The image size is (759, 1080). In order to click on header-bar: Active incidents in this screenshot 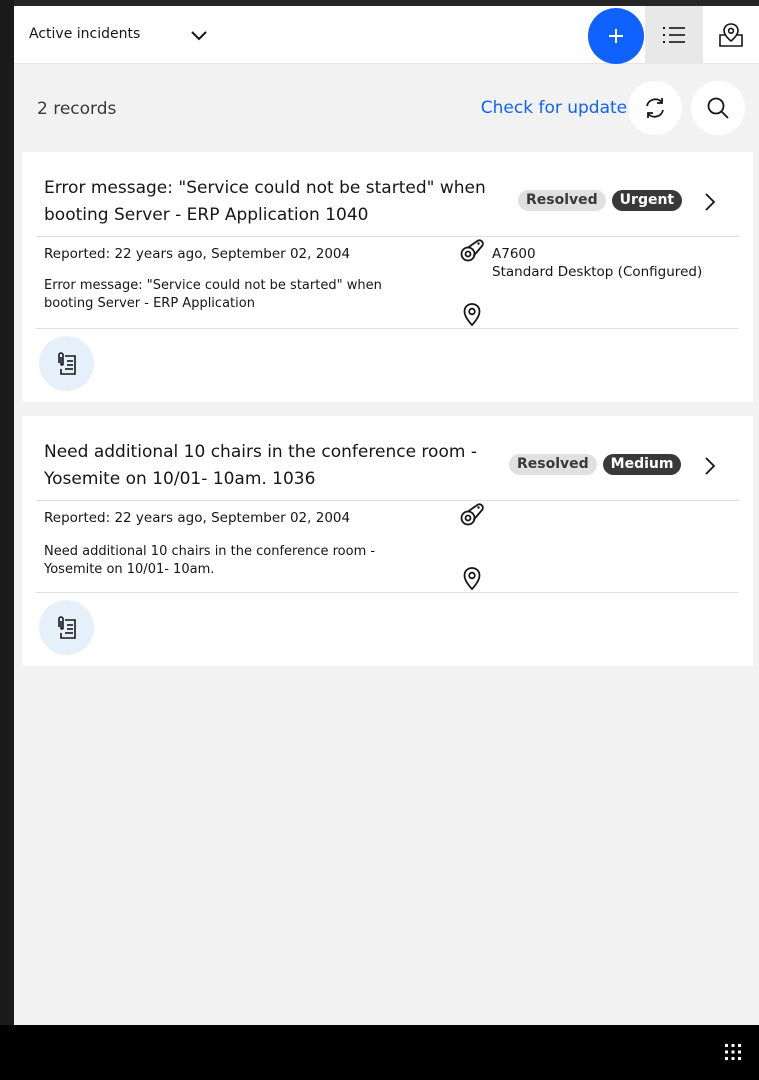, I will do `click(386, 35)`.